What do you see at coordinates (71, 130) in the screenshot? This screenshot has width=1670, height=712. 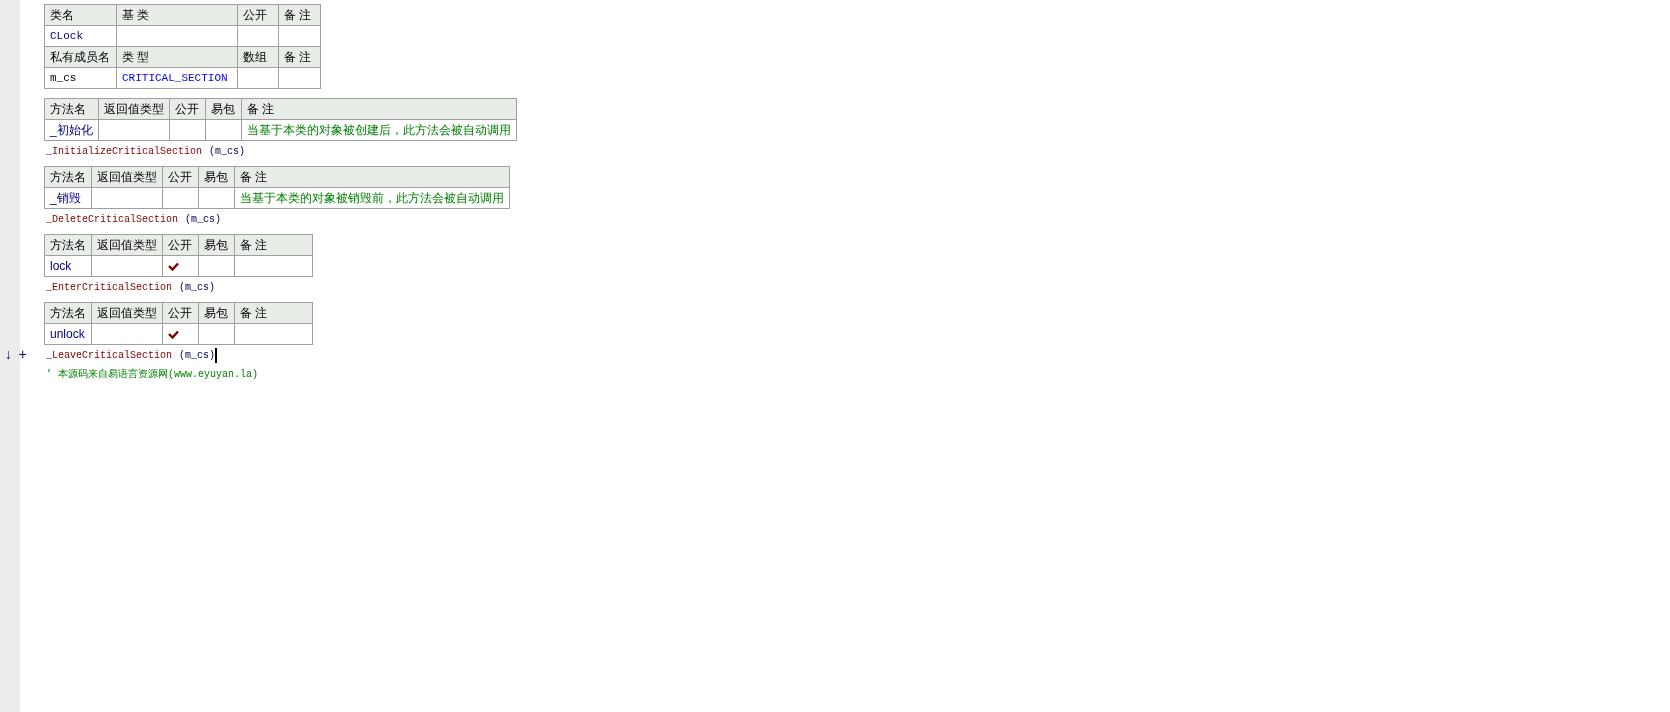 I see `method-name: _初始化` at bounding box center [71, 130].